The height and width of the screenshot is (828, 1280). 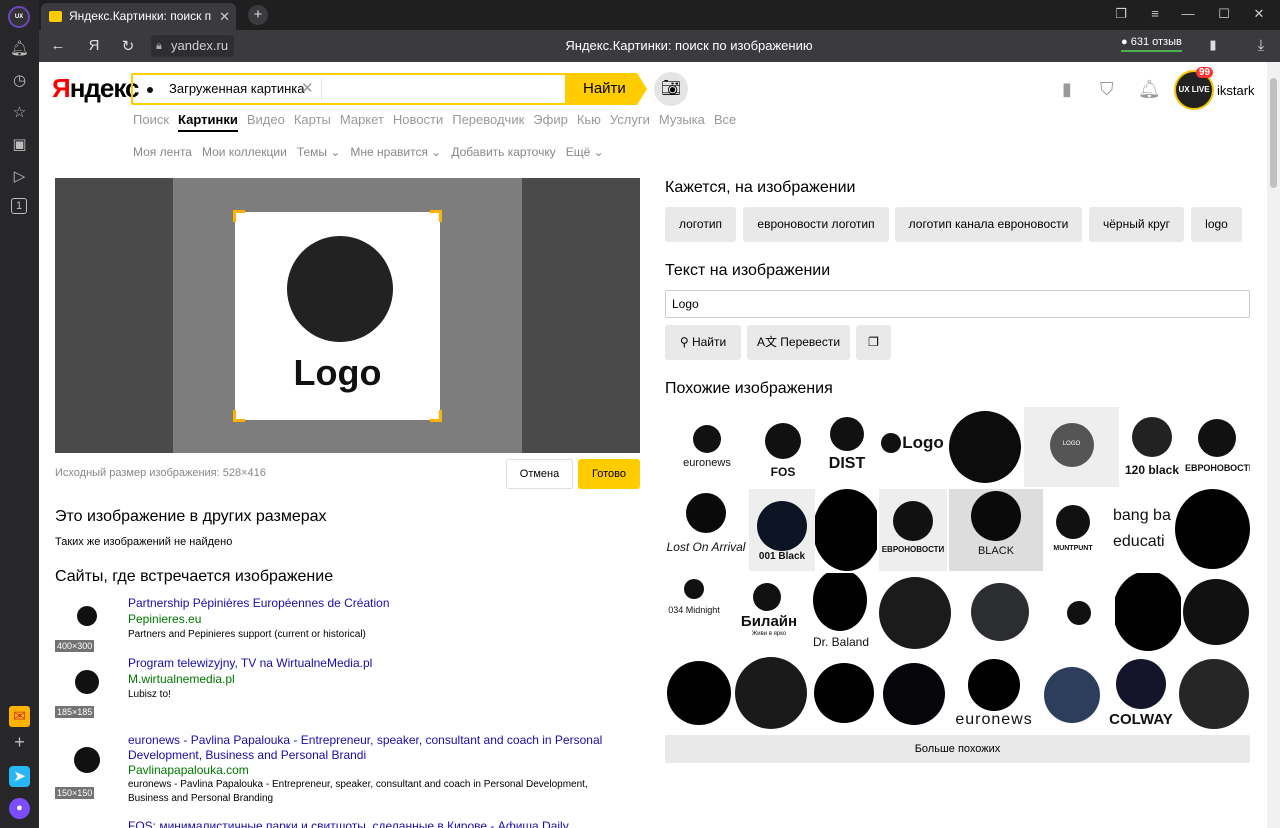 I want to click on nav-video: Видео, so click(x=266, y=119).